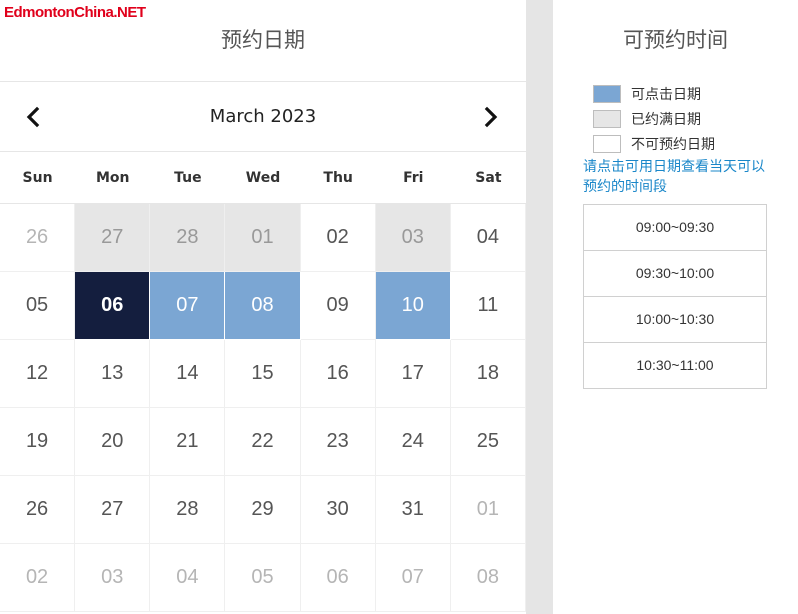 This screenshot has width=798, height=614. What do you see at coordinates (188, 306) in the screenshot?
I see `date-cell-available: 07` at bounding box center [188, 306].